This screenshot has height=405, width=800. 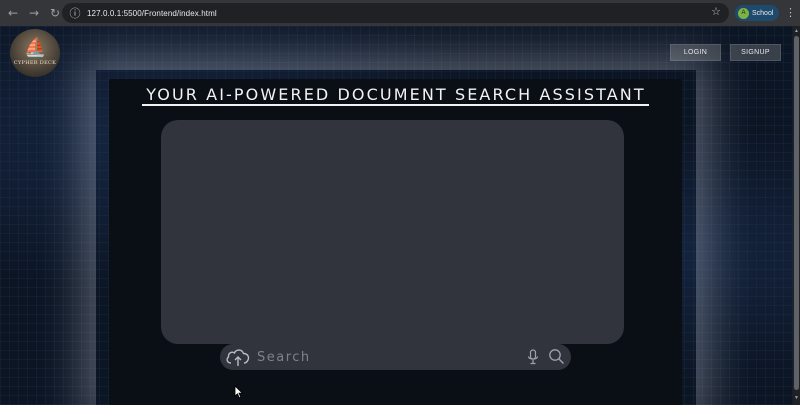 I want to click on logo-subtext: DECK, so click(x=48, y=63).